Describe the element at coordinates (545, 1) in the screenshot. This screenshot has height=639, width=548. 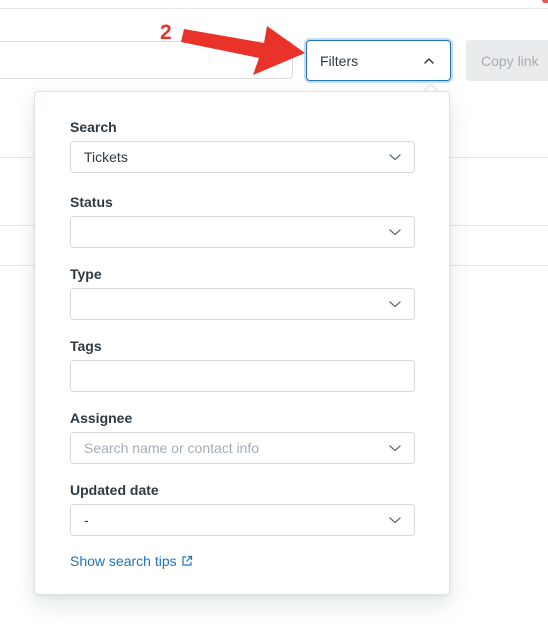
I see `notification-dot` at that location.